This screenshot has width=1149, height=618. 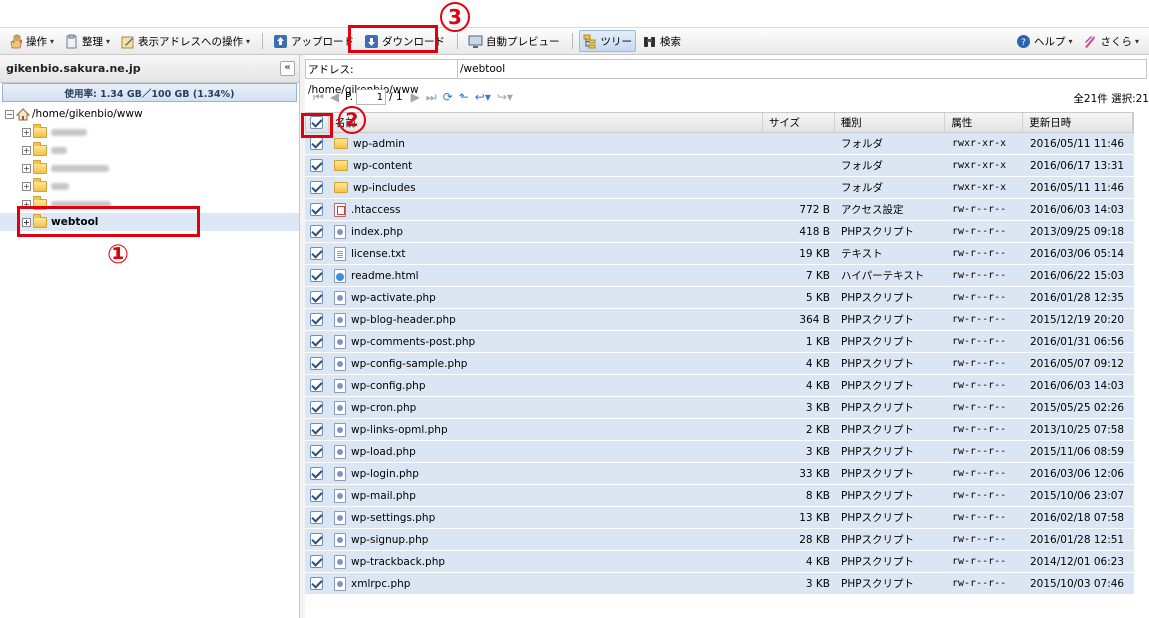 What do you see at coordinates (661, 41) in the screenshot?
I see `search-button: 検索` at bounding box center [661, 41].